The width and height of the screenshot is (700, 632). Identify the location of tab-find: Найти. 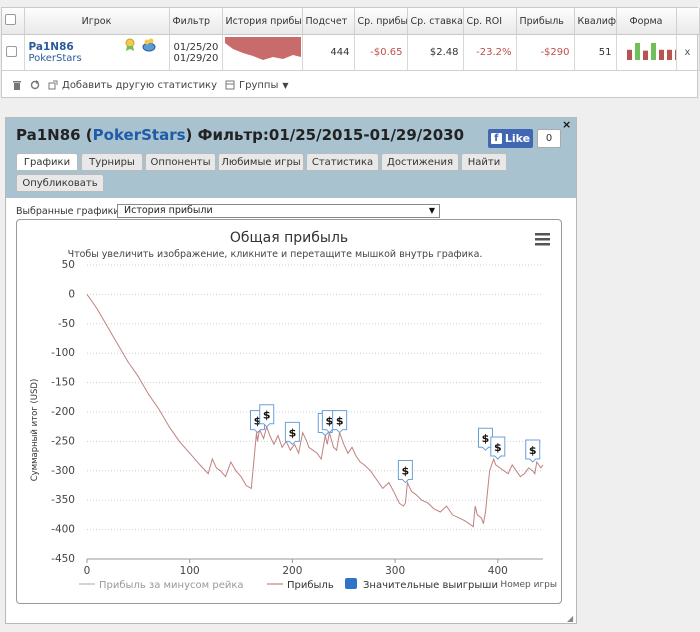
(484, 162).